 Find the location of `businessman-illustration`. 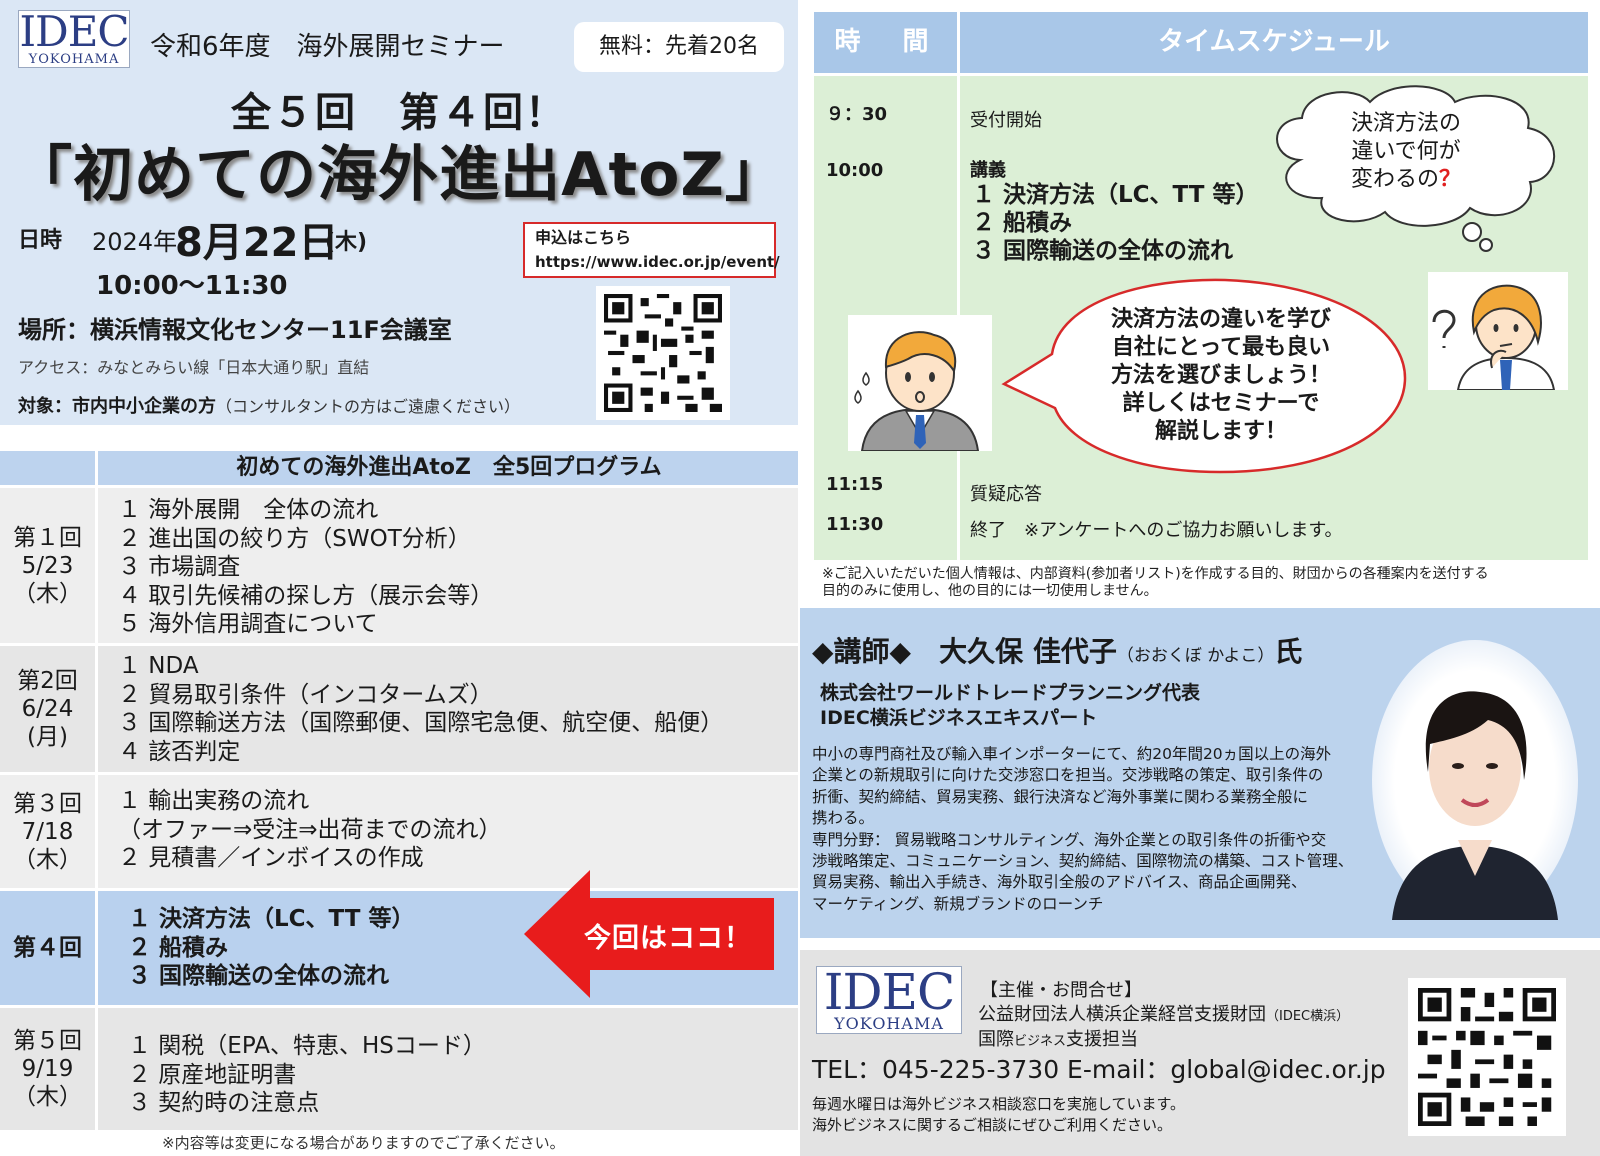

businessman-illustration is located at coordinates (920, 383).